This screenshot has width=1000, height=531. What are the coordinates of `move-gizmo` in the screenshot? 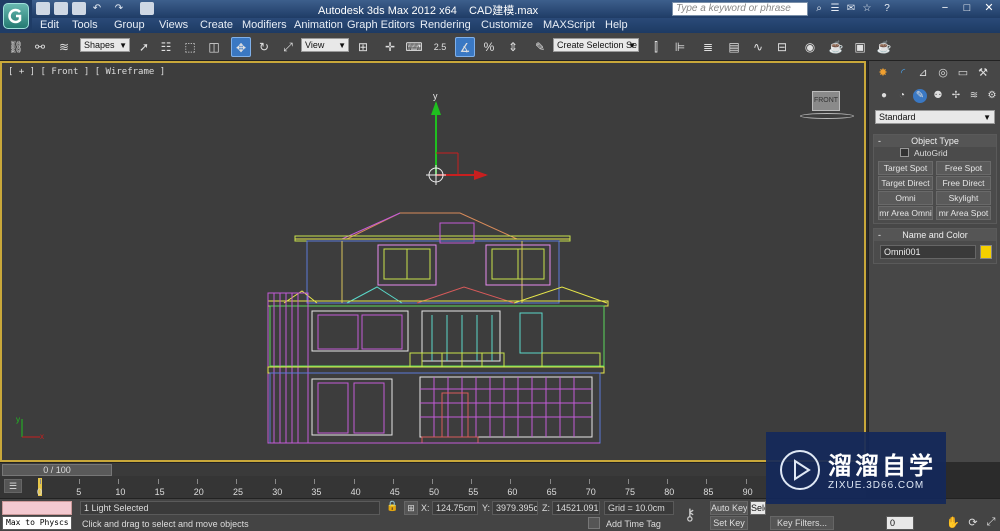 It's located at (457, 143).